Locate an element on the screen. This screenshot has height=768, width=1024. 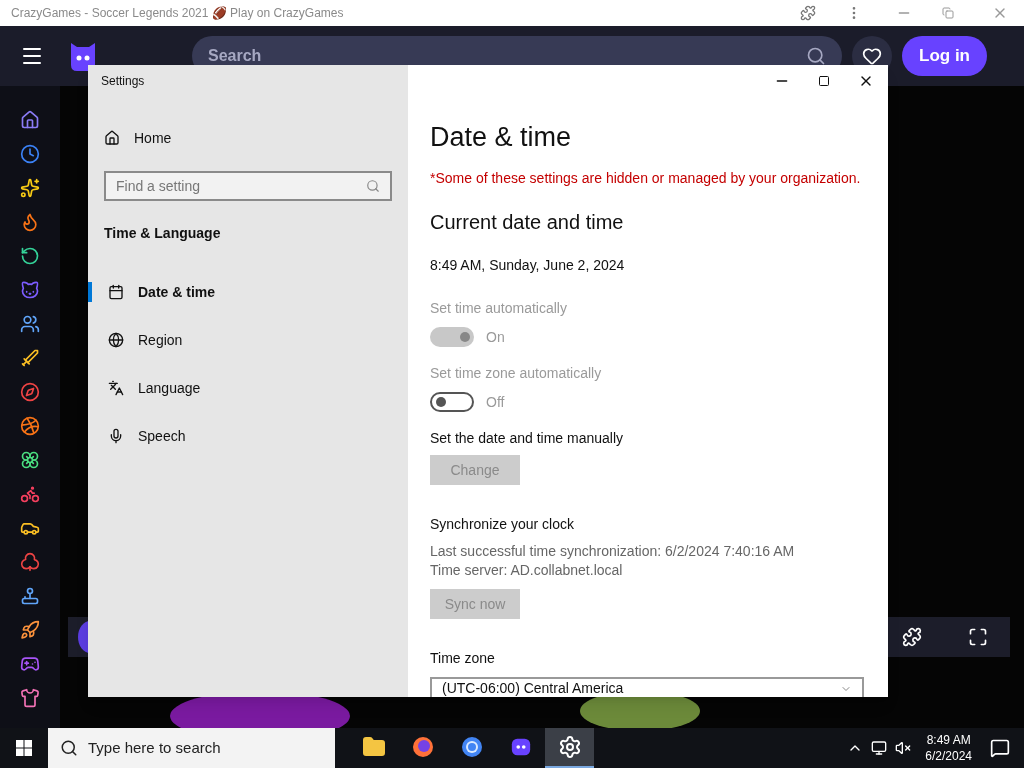
toggle-state: On is located at coordinates (495, 337).